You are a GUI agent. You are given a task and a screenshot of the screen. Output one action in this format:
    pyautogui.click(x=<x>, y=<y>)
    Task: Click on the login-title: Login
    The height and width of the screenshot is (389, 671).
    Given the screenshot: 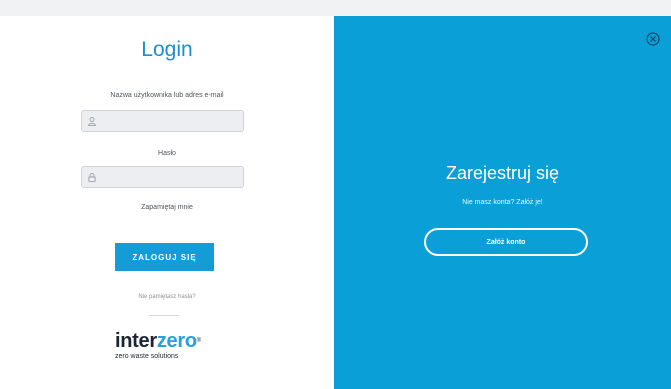 What is the action you would take?
    pyautogui.click(x=167, y=49)
    